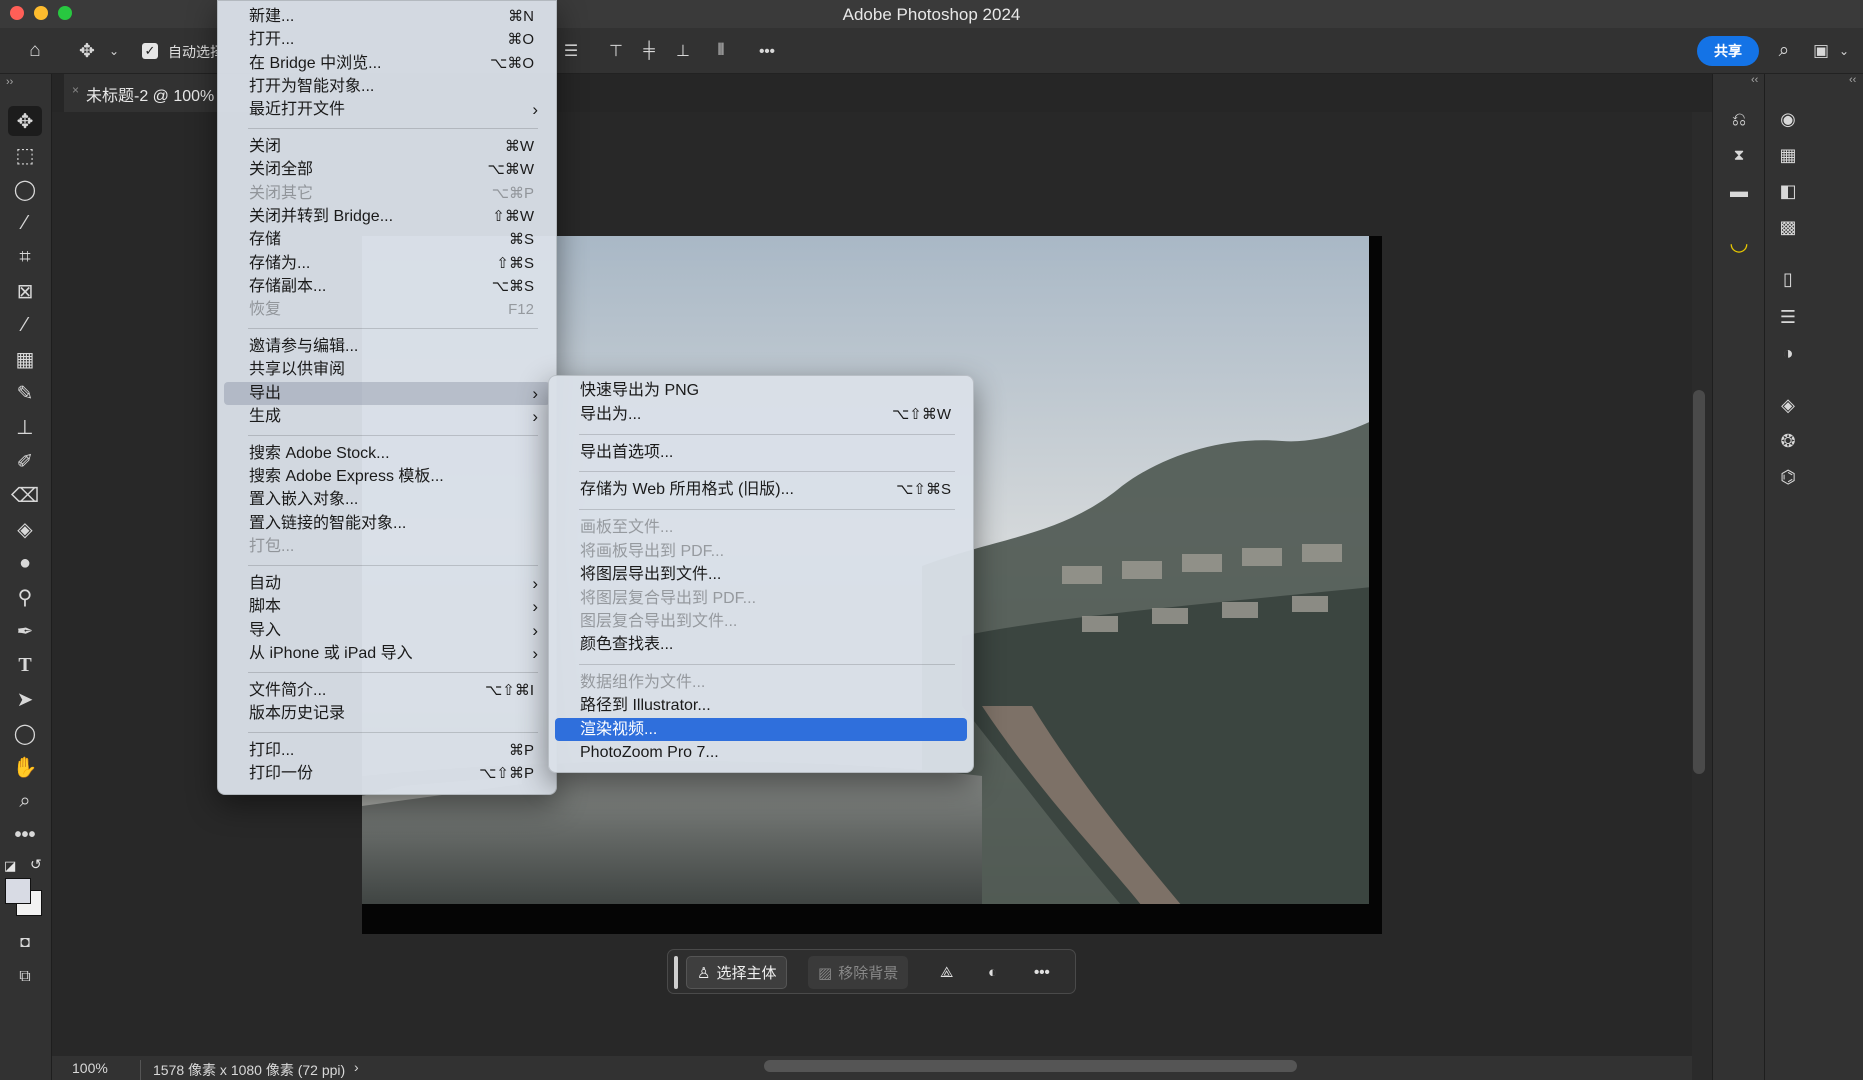 Image resolution: width=1863 pixels, height=1080 pixels. I want to click on export-menu-item: 导出为... ⌥⇧⌘W, so click(761, 414).